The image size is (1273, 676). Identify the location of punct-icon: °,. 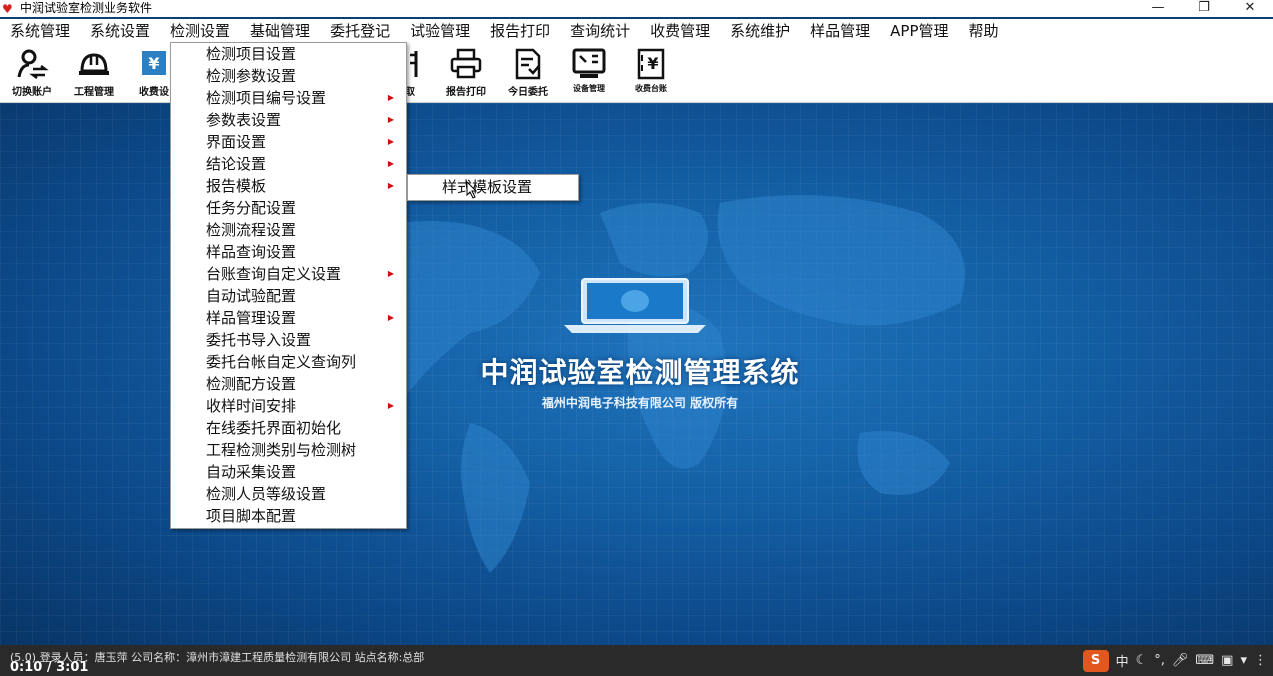
(1159, 660).